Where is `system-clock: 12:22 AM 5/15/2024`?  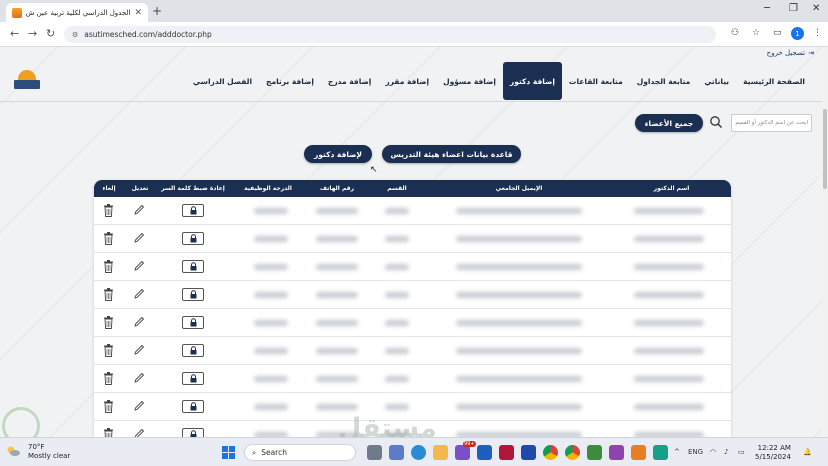
system-clock: 12:22 AM 5/15/2024 is located at coordinates (773, 453).